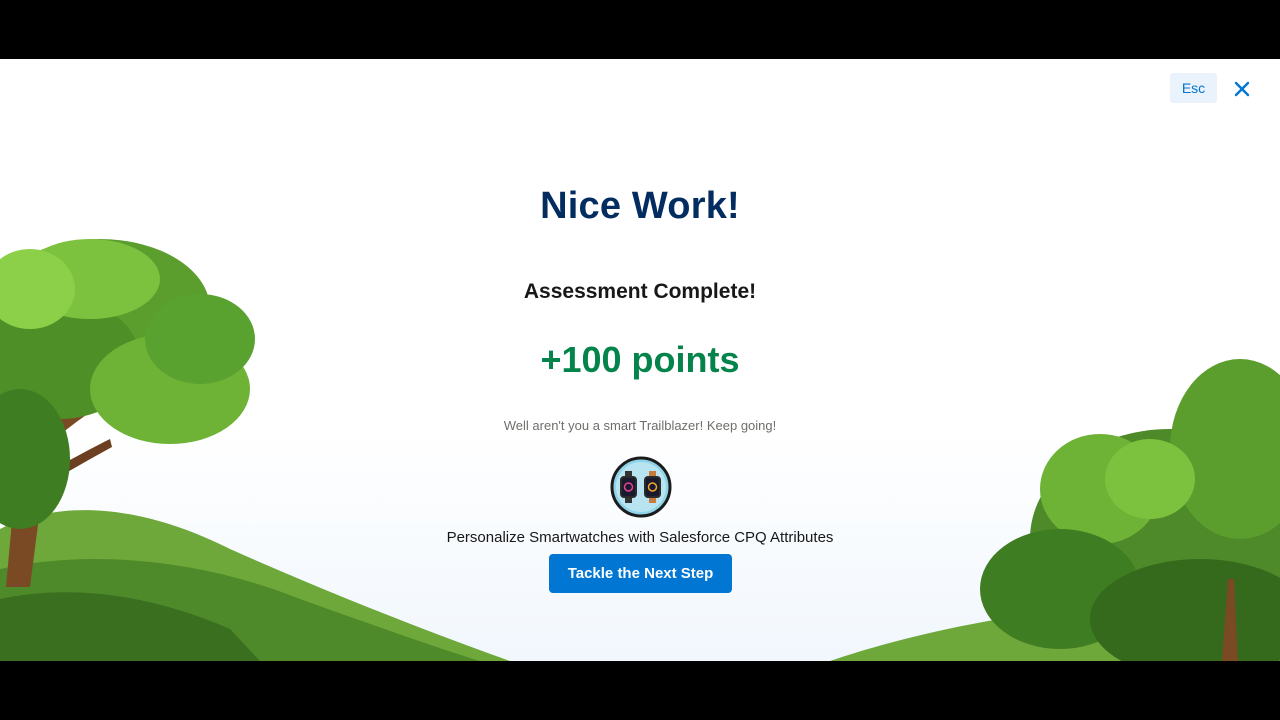  Describe the element at coordinates (640, 206) in the screenshot. I see `page-title: Nice Work!` at that location.